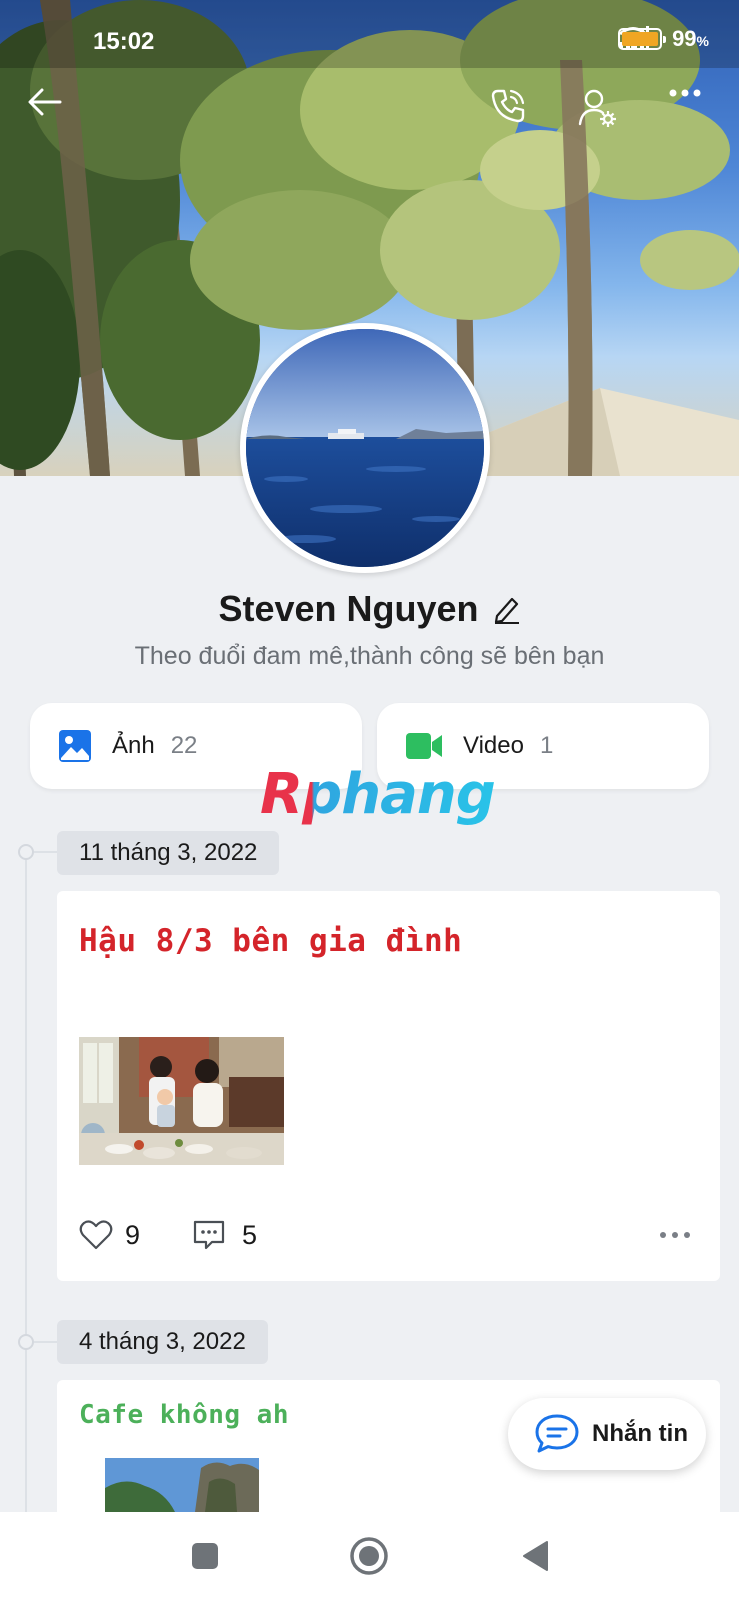 The image size is (739, 1600). Describe the element at coordinates (690, 38) in the screenshot. I see `battery-level: 99%` at that location.